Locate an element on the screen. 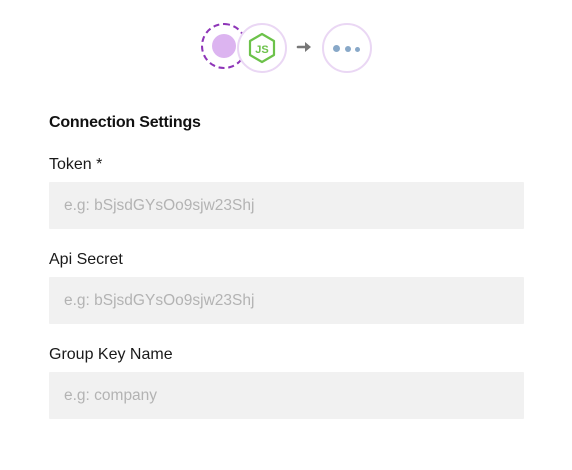  nodejs-node: JS is located at coordinates (262, 48).